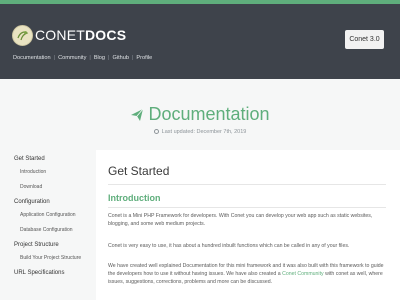  Describe the element at coordinates (303, 274) in the screenshot. I see `conet-community-link: Conet Community` at that location.